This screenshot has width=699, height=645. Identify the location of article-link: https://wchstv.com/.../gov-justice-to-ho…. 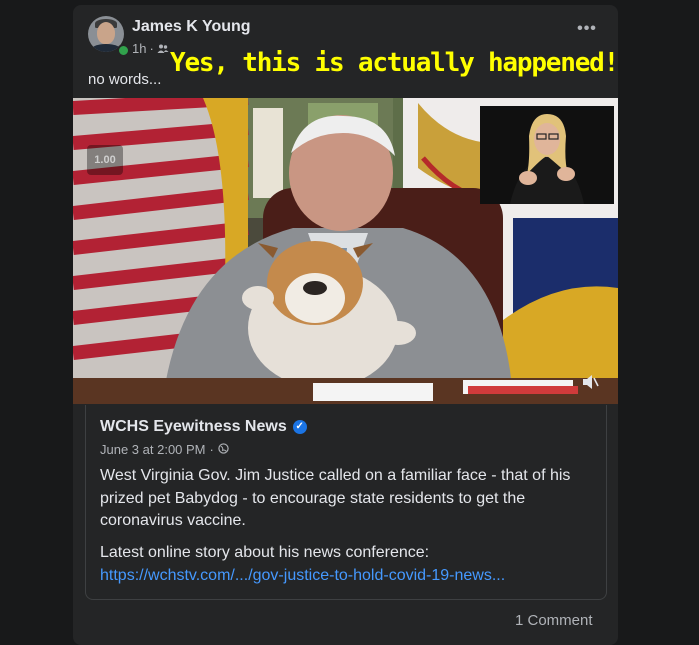
(302, 576).